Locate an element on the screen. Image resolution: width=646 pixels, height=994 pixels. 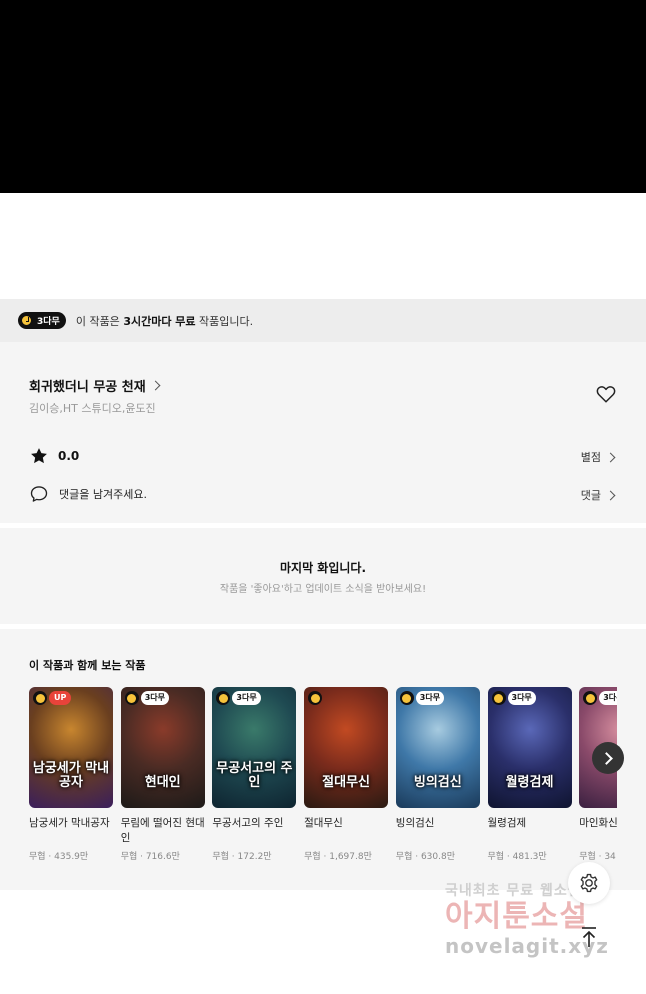
recommend-card: 3다무마인화신무협 · 34 is located at coordinates (598, 774).